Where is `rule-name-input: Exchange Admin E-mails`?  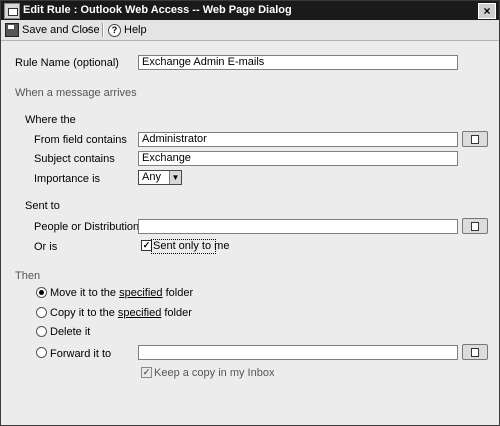
rule-name-input: Exchange Admin E-mails is located at coordinates (298, 62).